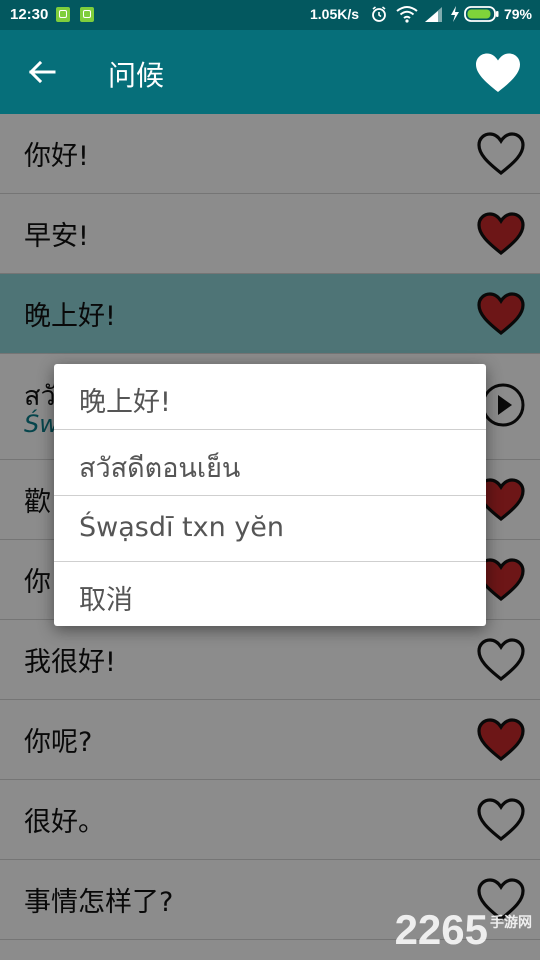 This screenshot has width=540, height=960. What do you see at coordinates (270, 463) in the screenshot?
I see `menu-item-copy-thai: สวัสดีตอนเย็น` at bounding box center [270, 463].